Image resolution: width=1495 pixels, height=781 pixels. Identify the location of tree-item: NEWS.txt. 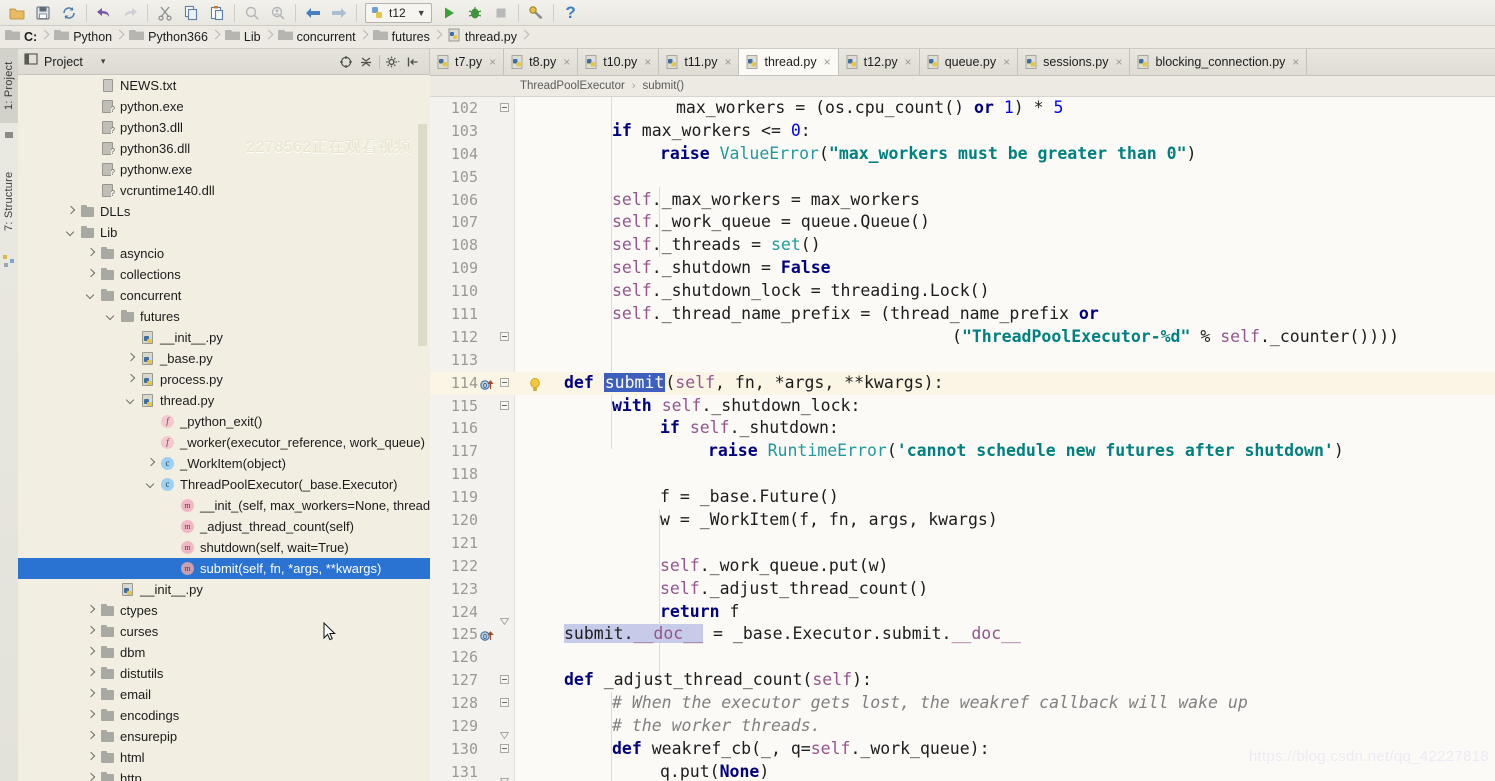
(224, 85).